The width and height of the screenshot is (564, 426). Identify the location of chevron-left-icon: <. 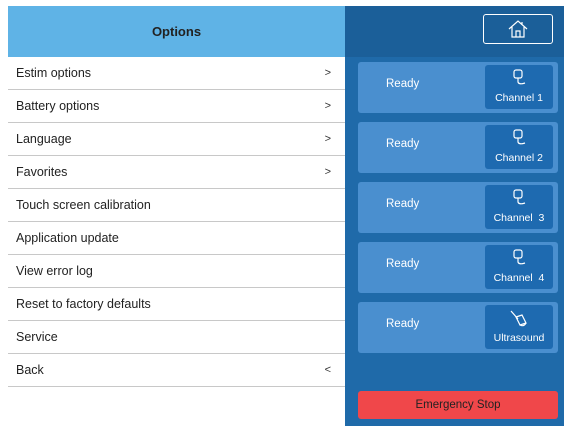
(327, 370).